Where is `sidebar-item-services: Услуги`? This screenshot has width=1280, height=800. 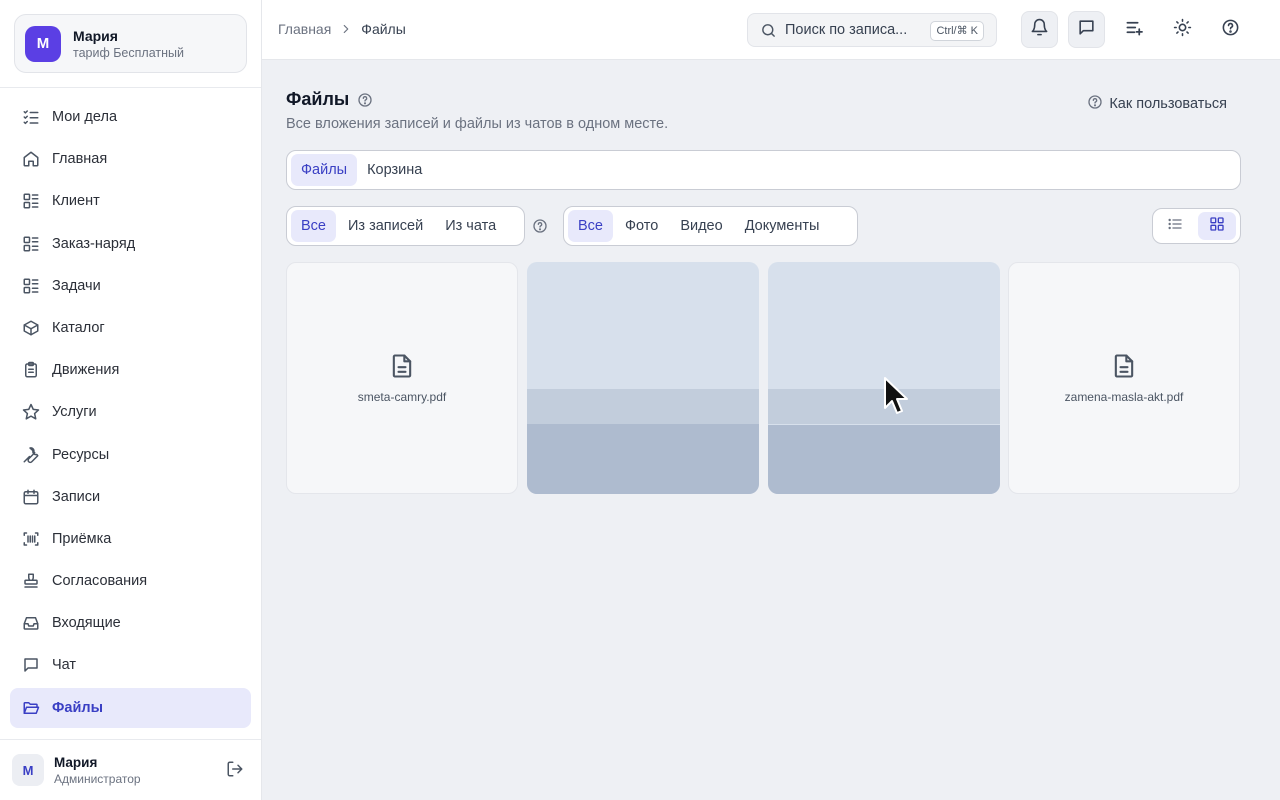 sidebar-item-services: Услуги is located at coordinates (130, 412).